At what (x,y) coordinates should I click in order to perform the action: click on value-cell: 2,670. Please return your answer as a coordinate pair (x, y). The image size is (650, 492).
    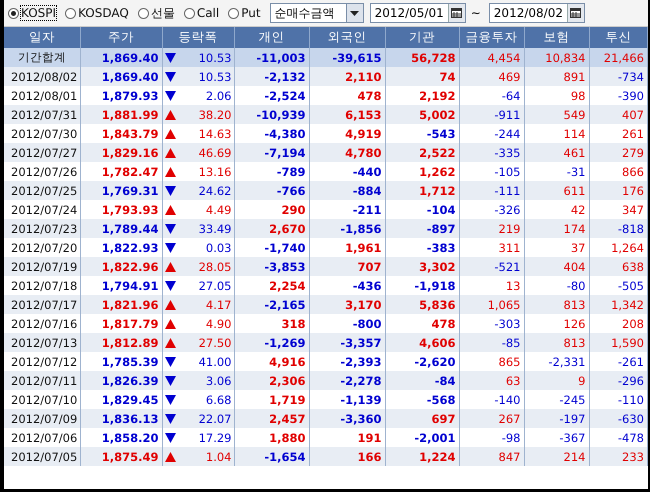
    Looking at the image, I should click on (271, 228).